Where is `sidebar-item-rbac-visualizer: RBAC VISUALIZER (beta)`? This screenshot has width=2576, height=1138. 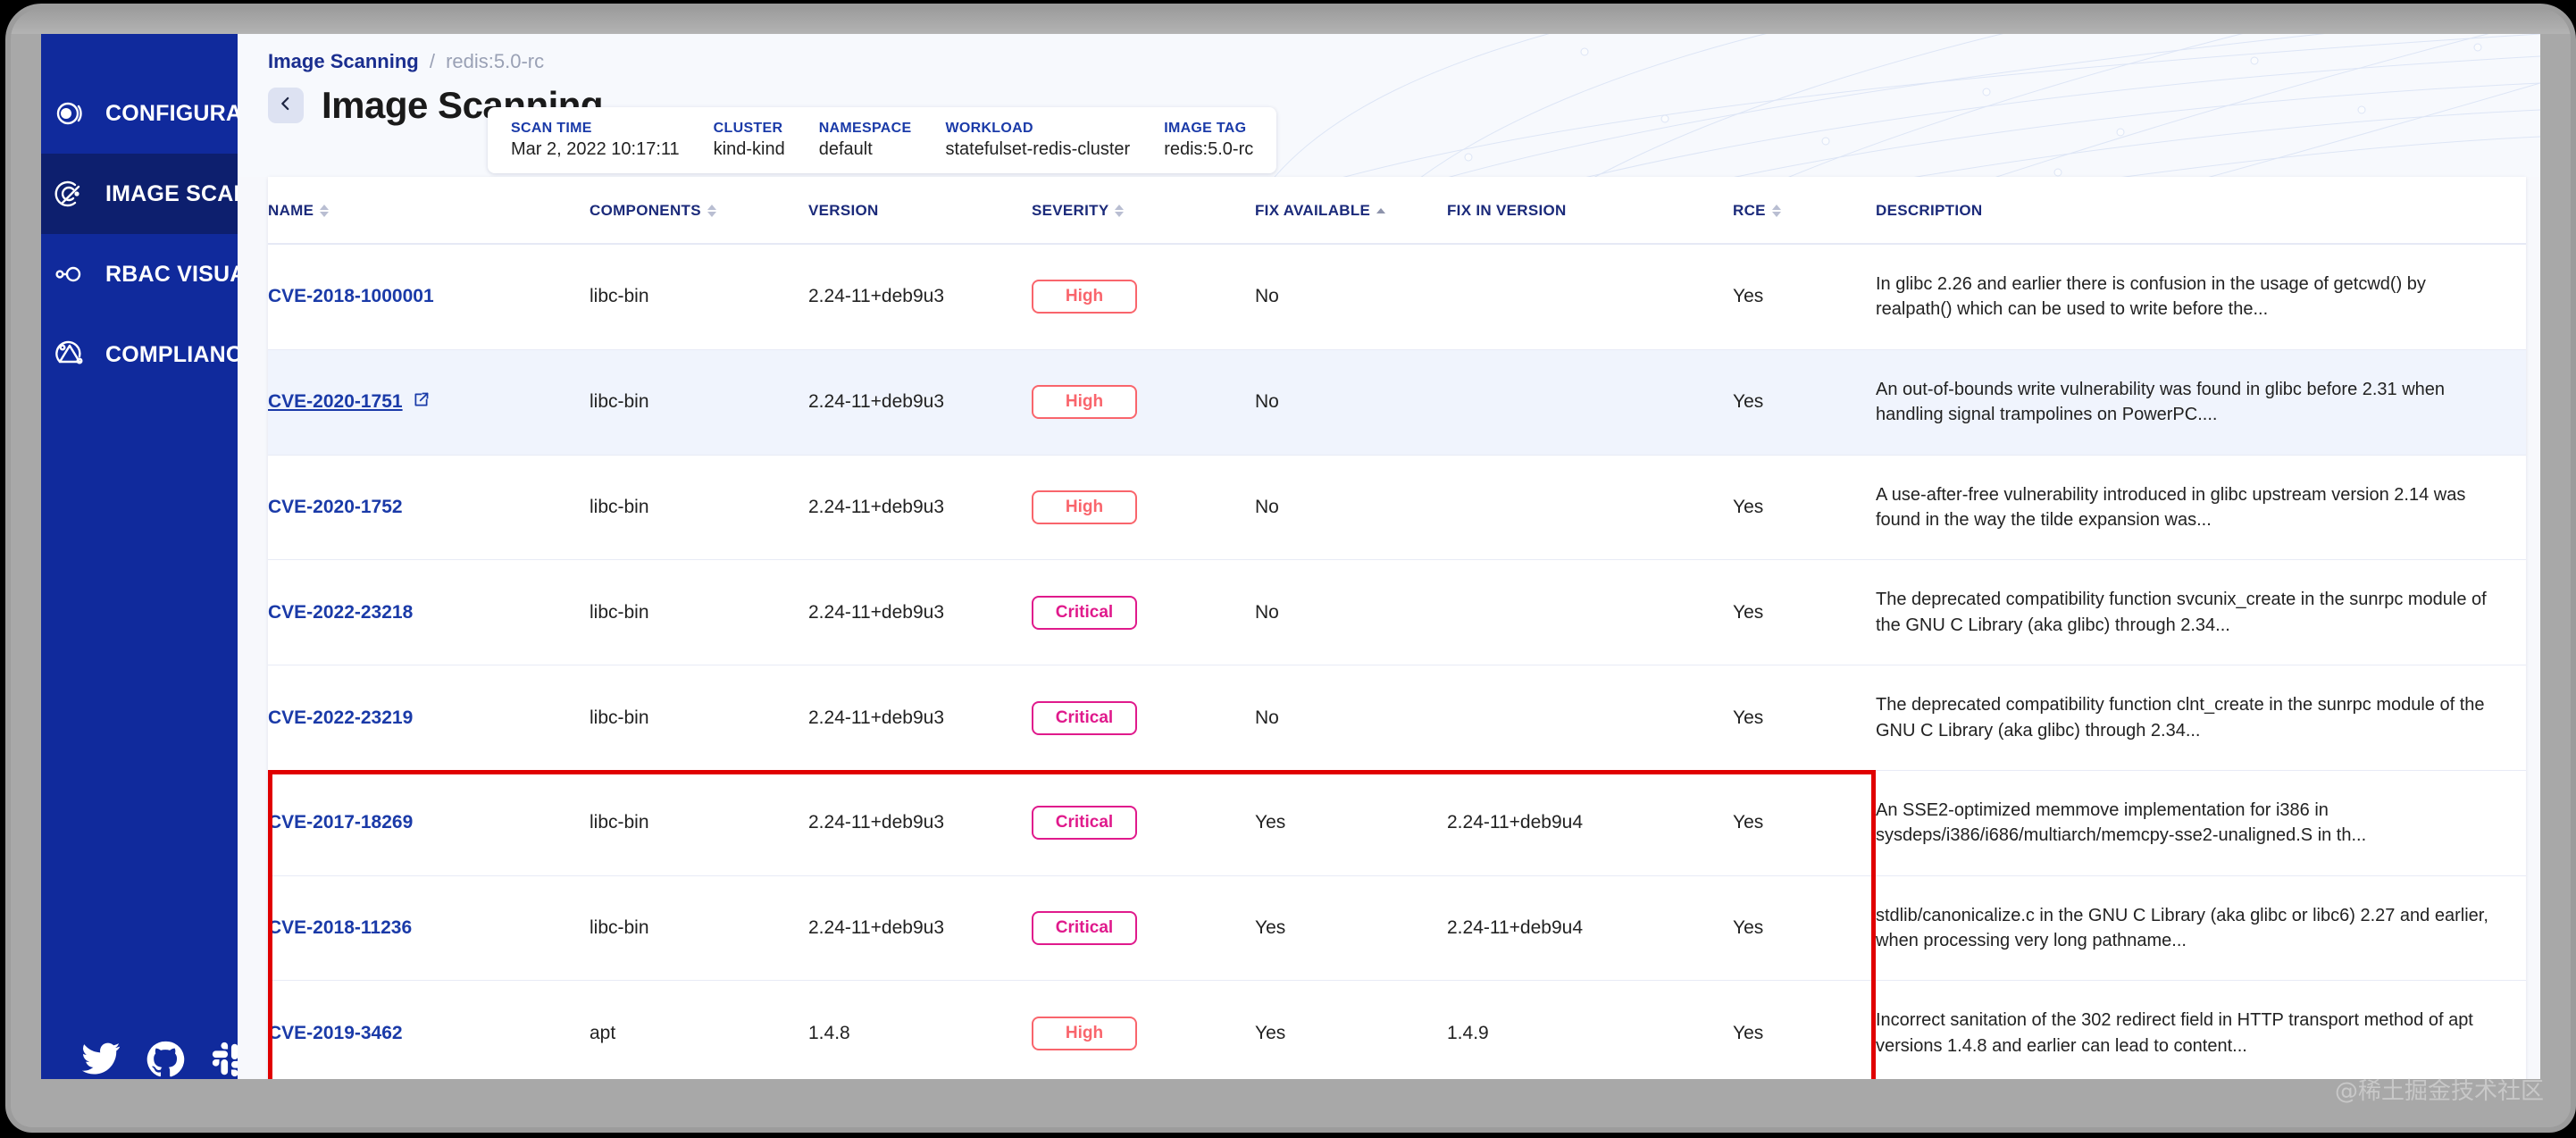
sidebar-item-rbac-visualizer: RBAC VISUALIZER (beta) is located at coordinates (211, 274).